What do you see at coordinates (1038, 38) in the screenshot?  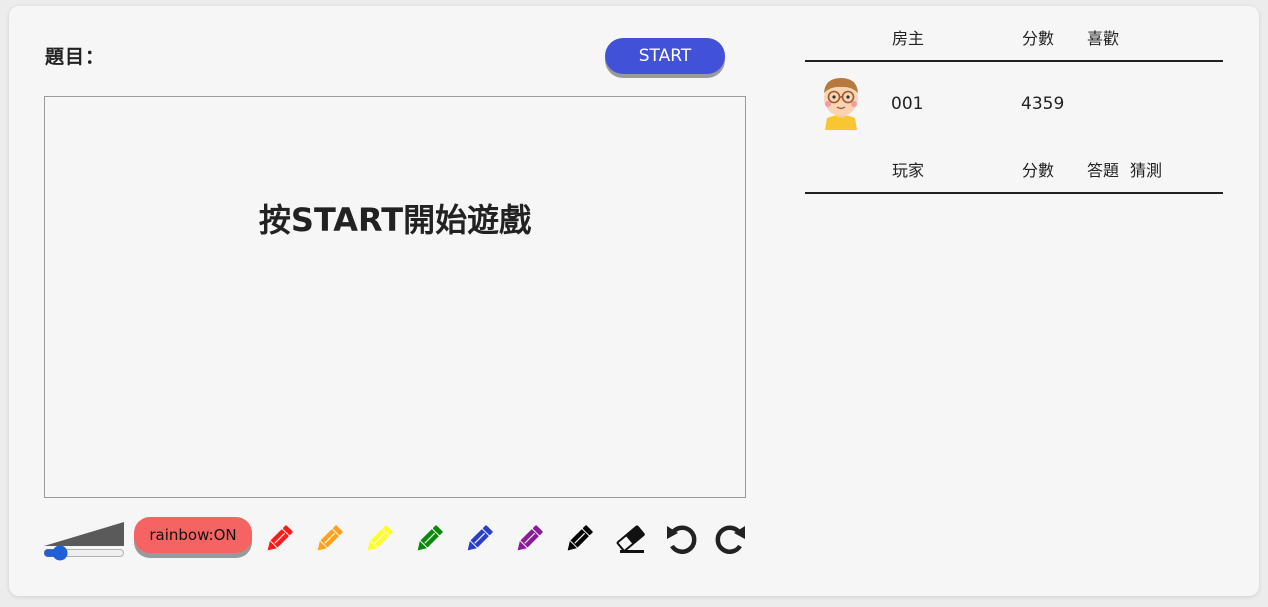 I see `score-header: 分數` at bounding box center [1038, 38].